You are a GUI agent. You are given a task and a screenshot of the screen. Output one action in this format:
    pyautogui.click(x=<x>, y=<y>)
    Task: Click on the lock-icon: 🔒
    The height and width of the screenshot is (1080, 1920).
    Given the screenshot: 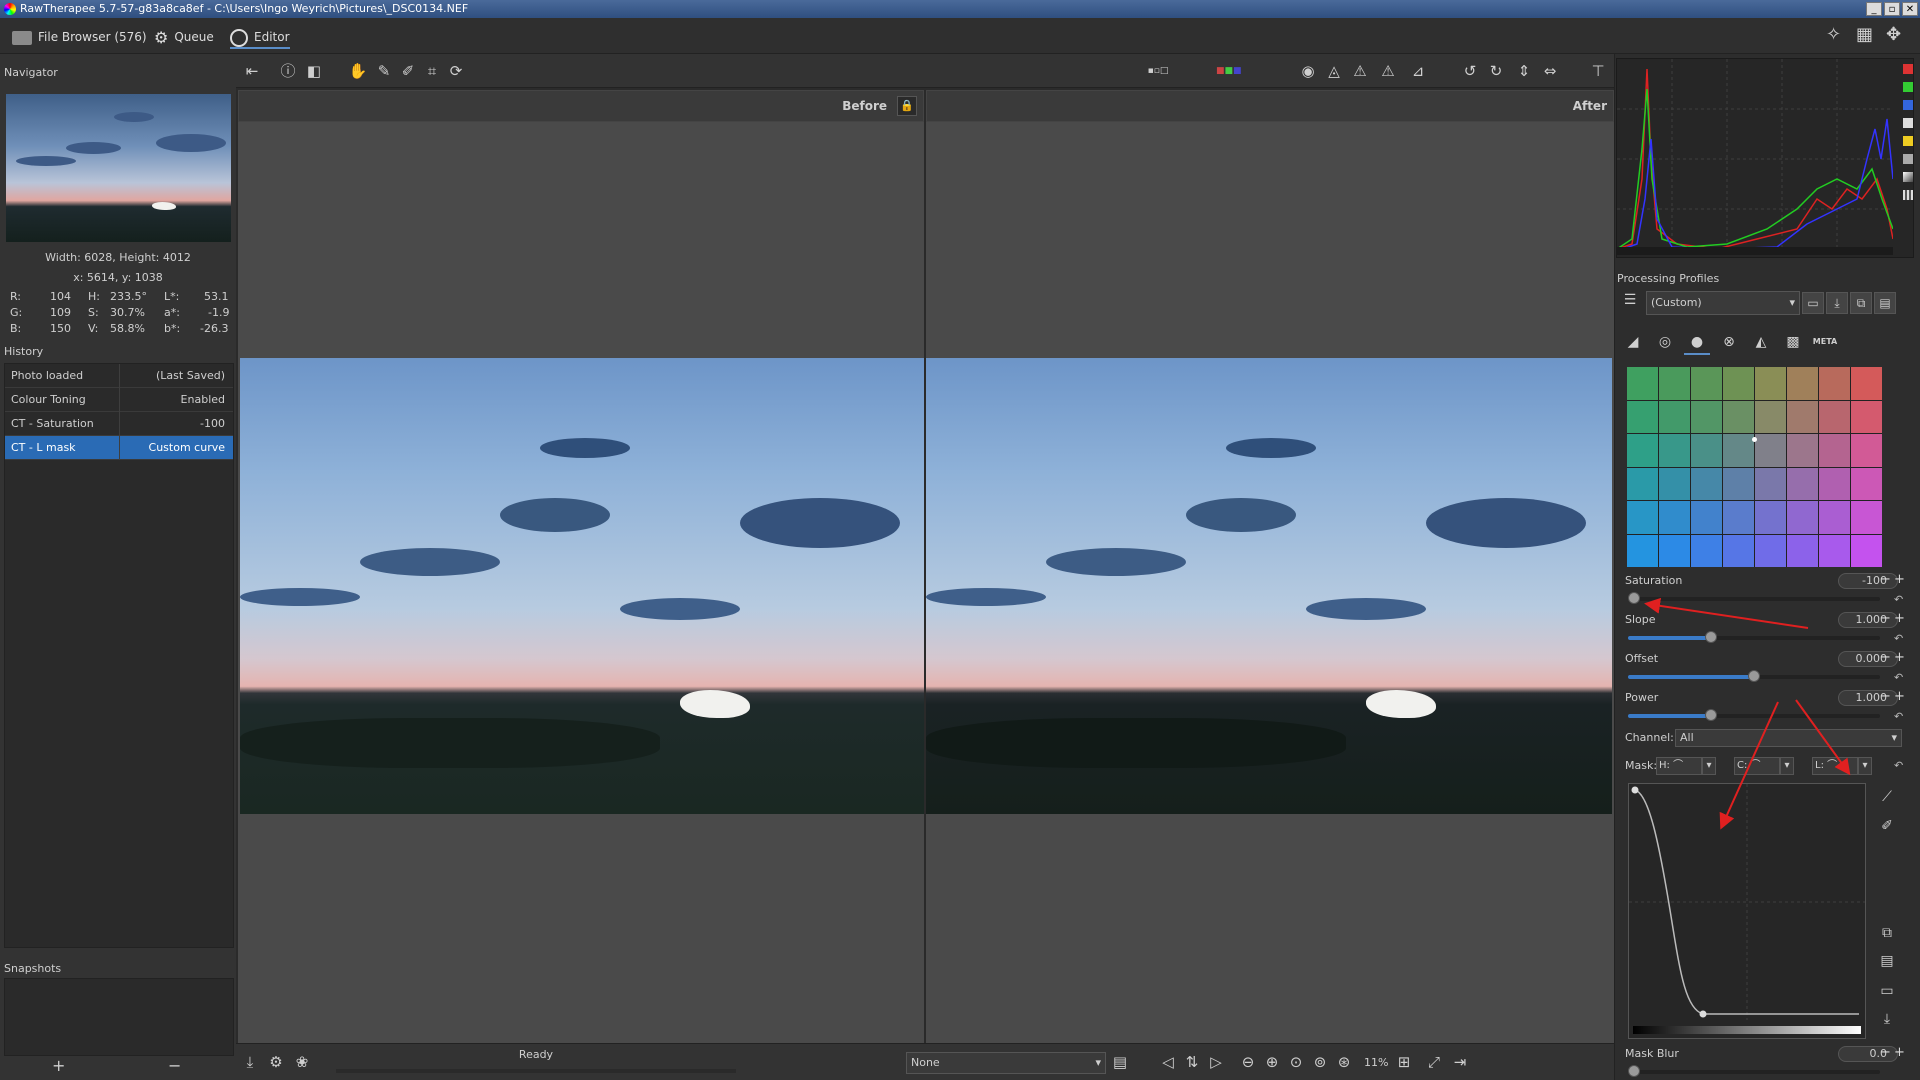 What is the action you would take?
    pyautogui.click(x=907, y=106)
    